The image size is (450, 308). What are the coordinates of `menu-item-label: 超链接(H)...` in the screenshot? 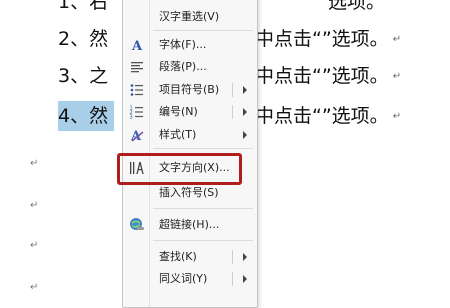 It's located at (189, 224).